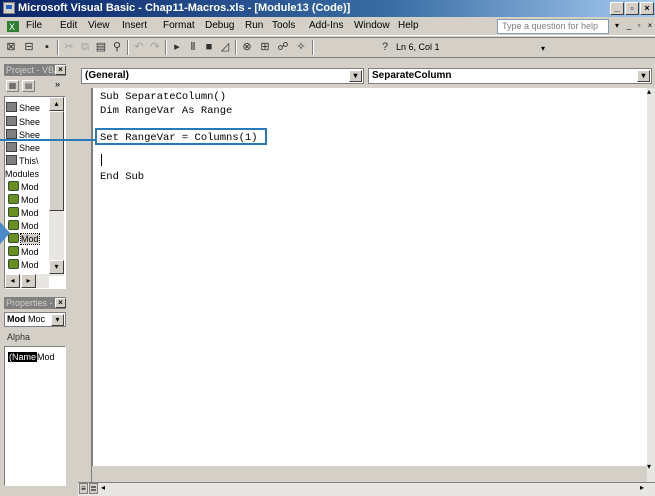 This screenshot has height=496, width=655. Describe the element at coordinates (265, 47) in the screenshot. I see `properties-window-icon: ⊞` at that location.